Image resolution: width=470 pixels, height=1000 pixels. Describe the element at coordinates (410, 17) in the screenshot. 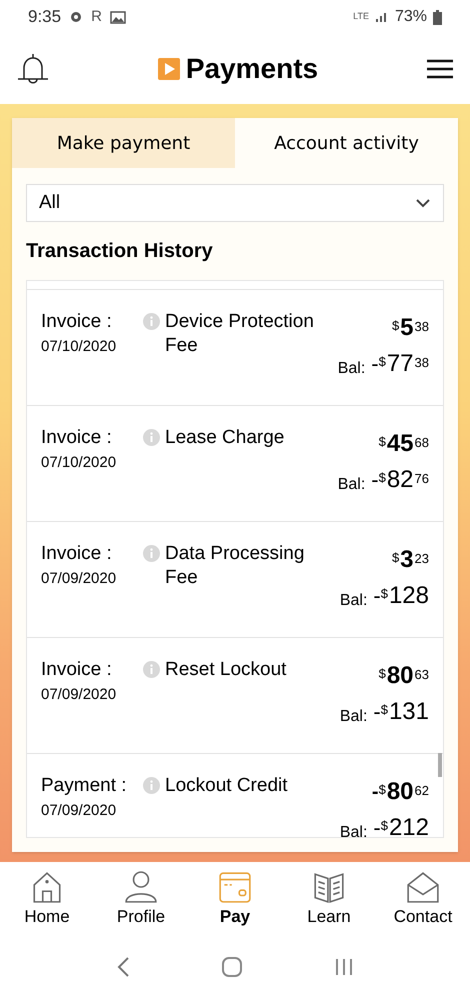

I see `battery-percent: 73%` at that location.